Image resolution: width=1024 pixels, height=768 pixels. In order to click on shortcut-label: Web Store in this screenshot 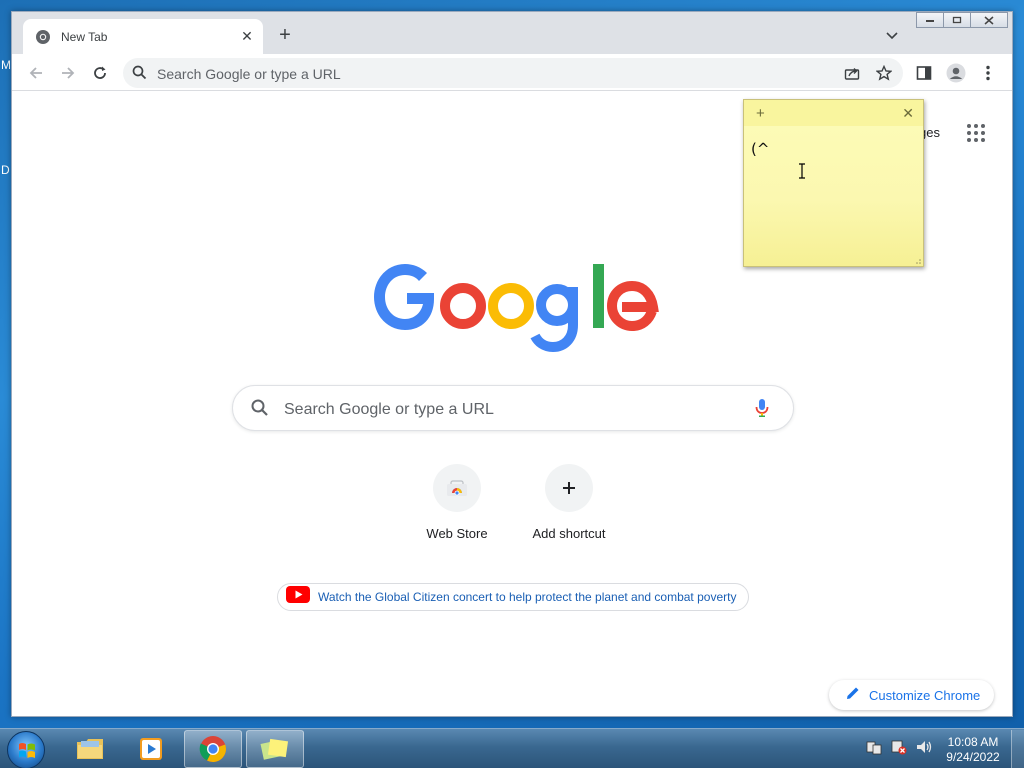, I will do `click(457, 533)`.